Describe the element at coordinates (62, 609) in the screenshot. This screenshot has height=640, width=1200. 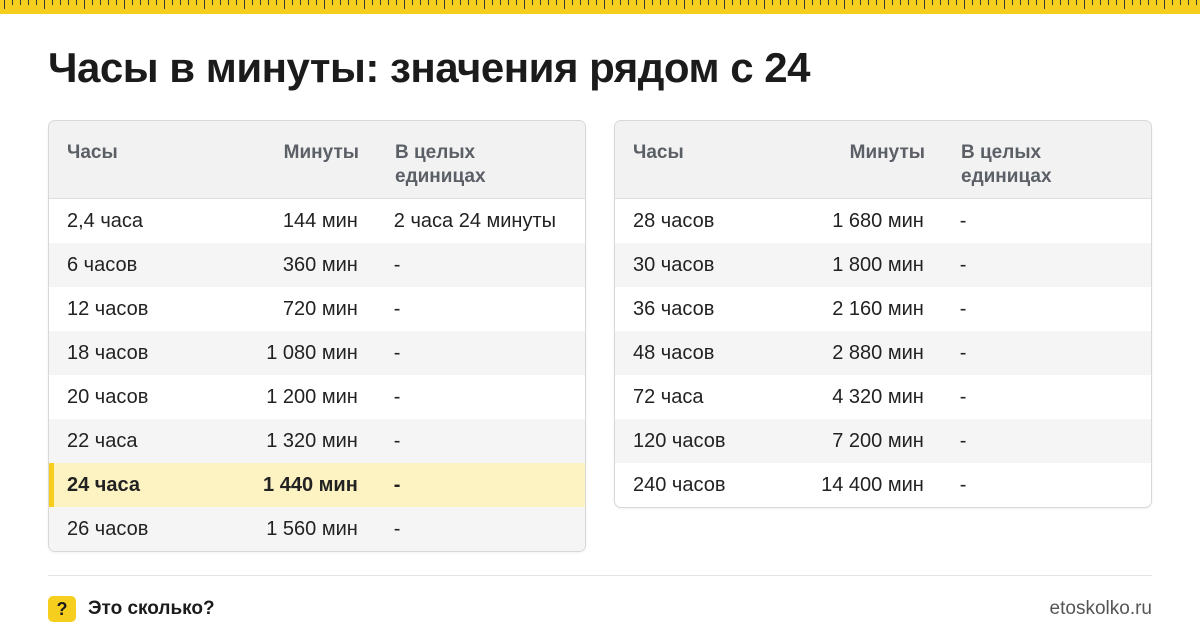
I see `question-mark-icon: ?` at that location.